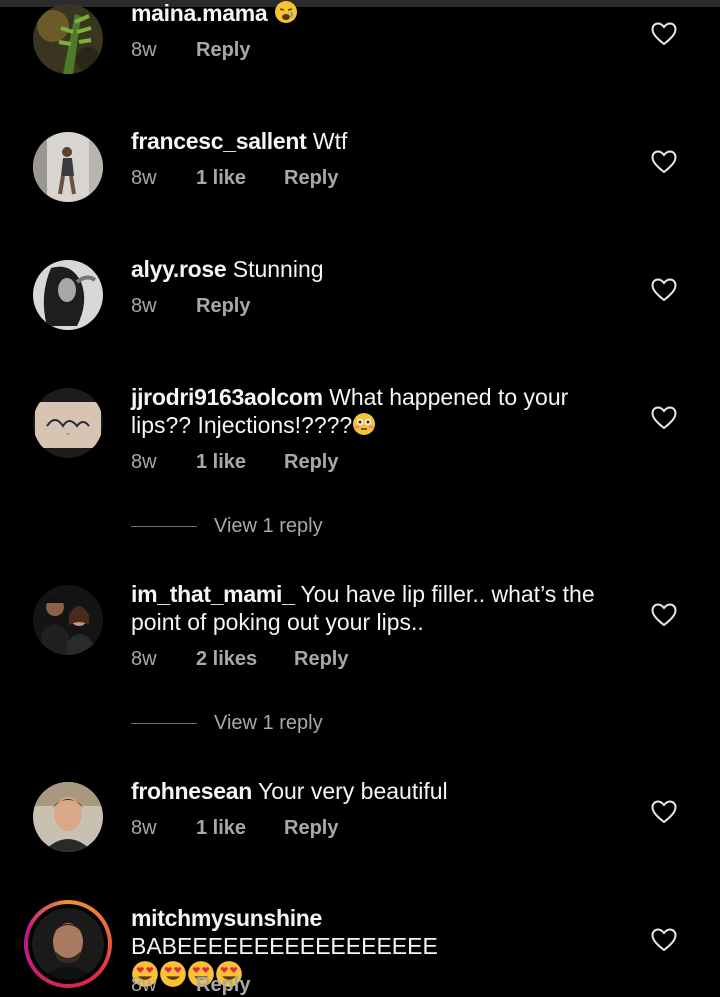  What do you see at coordinates (227, 397) in the screenshot?
I see `username: jjrodri9163aolcom` at bounding box center [227, 397].